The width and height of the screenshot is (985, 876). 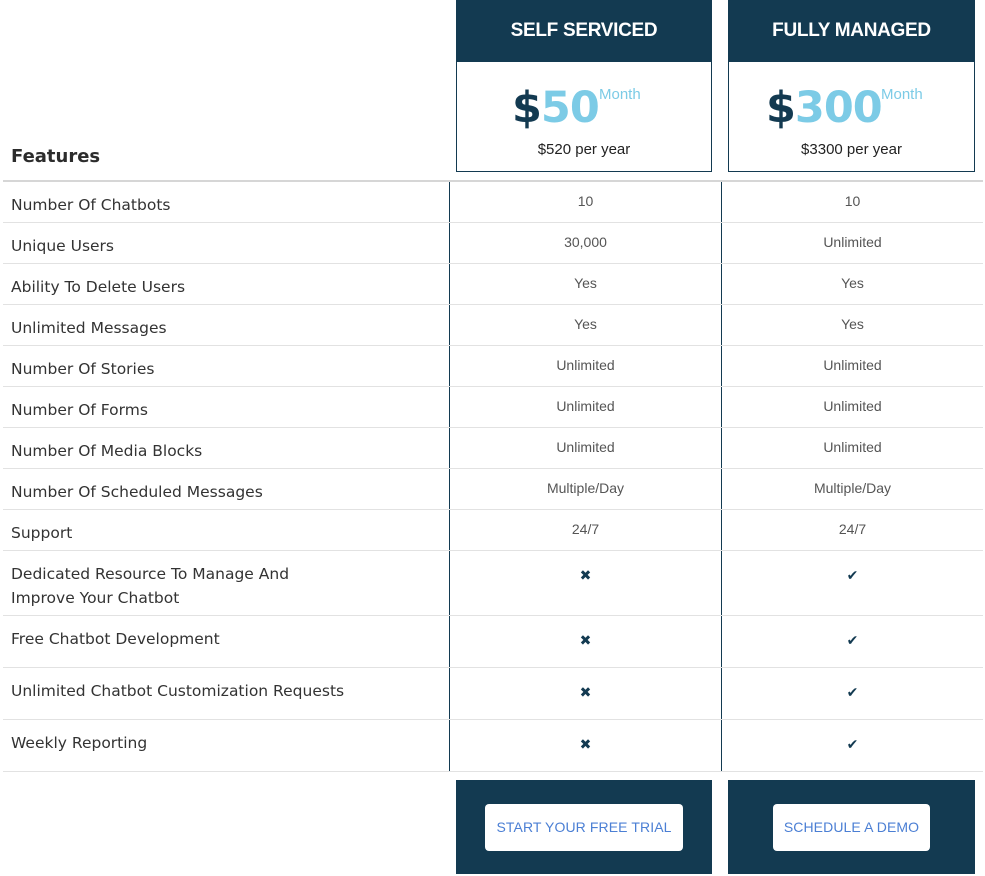 I want to click on start-free-trial-button: START YOUR FREE TRIAL, so click(x=584, y=827).